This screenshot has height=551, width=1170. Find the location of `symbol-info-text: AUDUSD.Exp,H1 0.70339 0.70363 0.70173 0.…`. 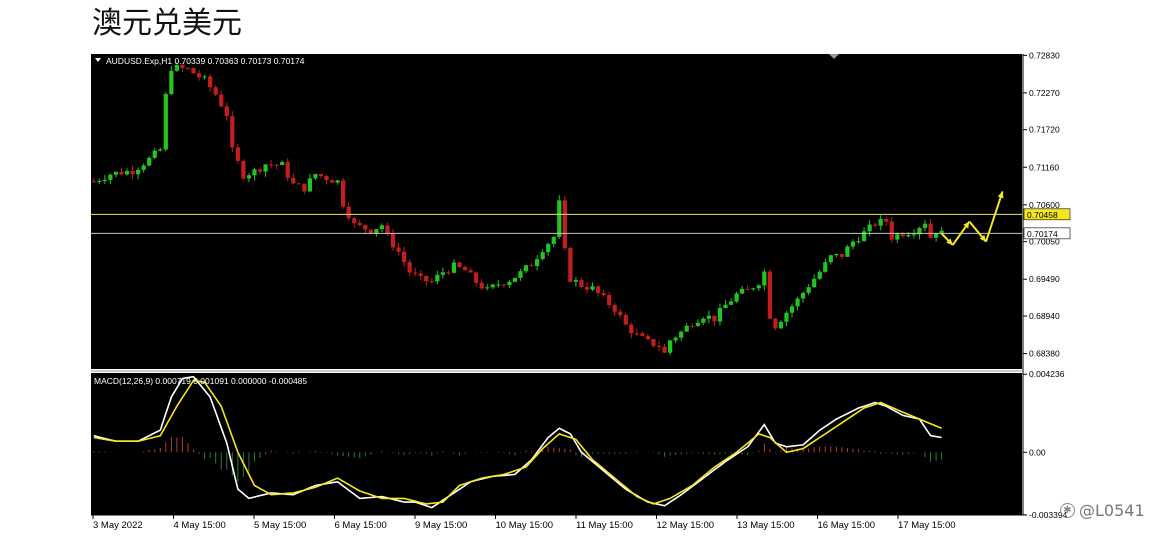

symbol-info-text: AUDUSD.Exp,H1 0.70339 0.70363 0.70173 0.… is located at coordinates (205, 61).